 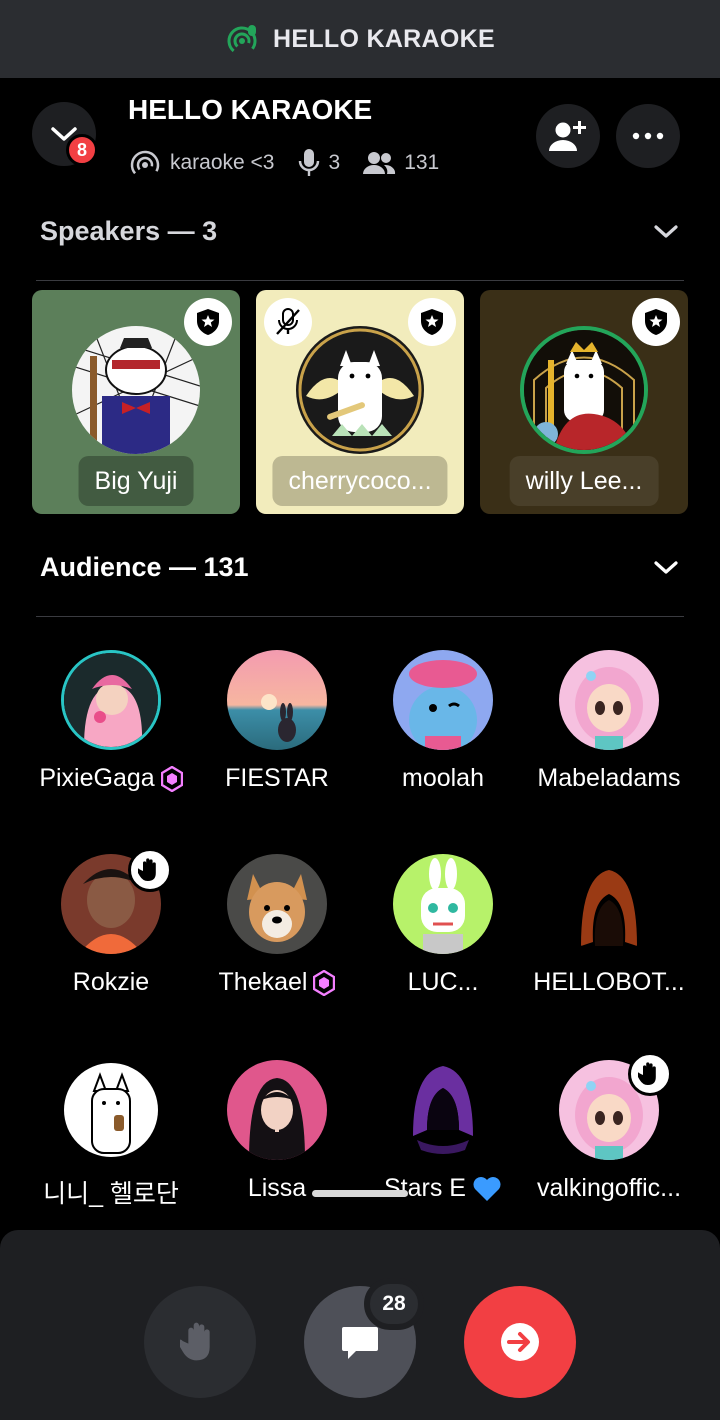 I want to click on leave-icon, so click(x=520, y=1342).